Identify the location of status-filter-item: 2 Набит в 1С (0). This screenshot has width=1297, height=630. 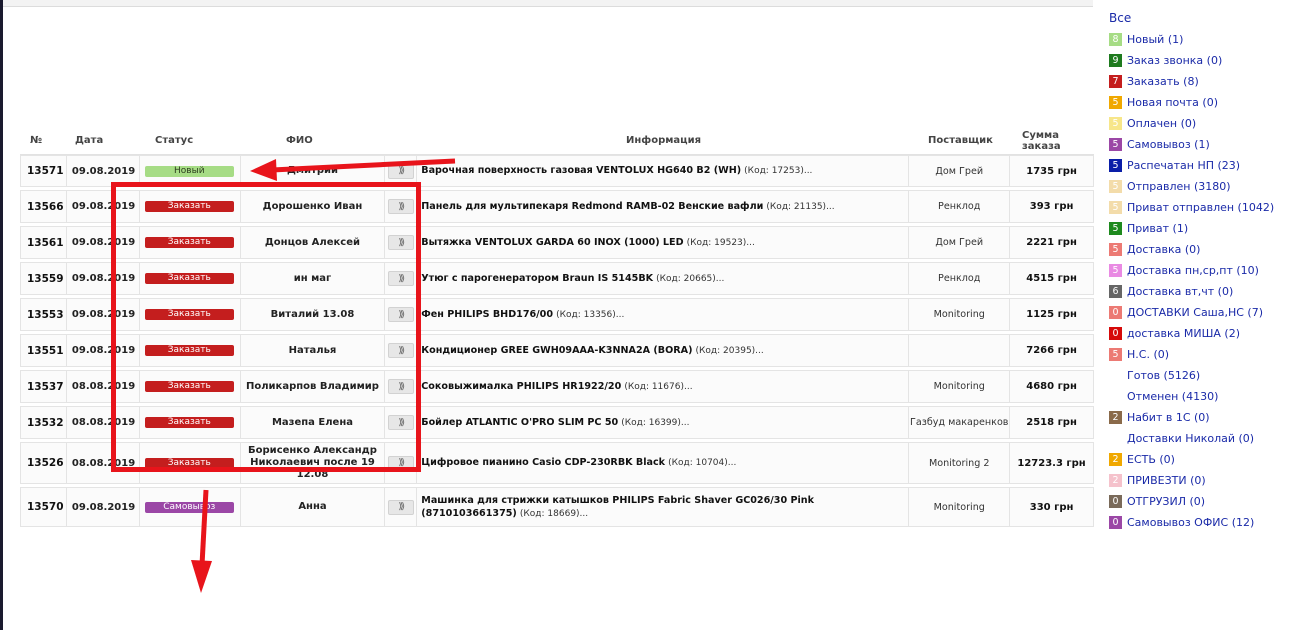
(1203, 417).